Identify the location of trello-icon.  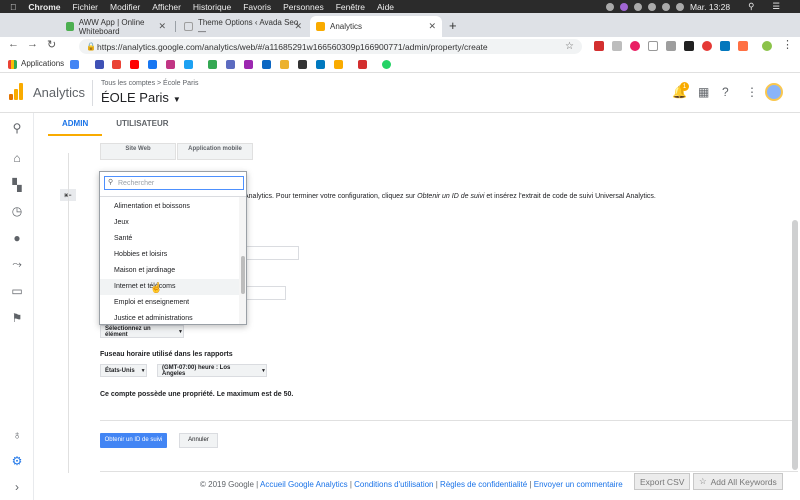
(320, 64).